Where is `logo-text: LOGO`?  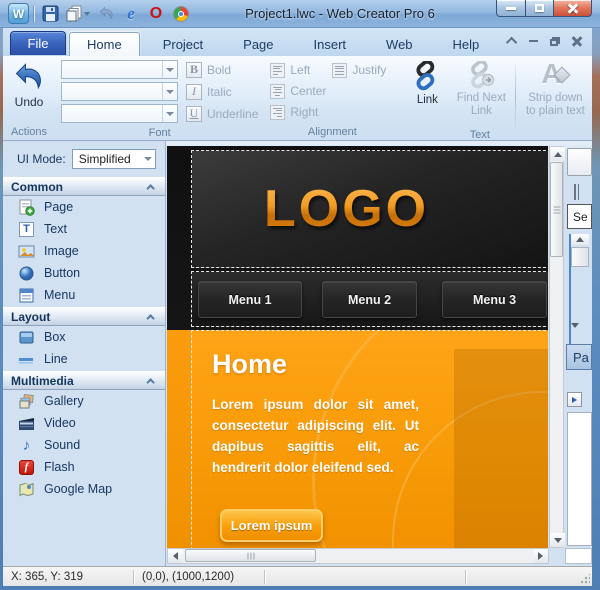
logo-text: LOGO is located at coordinates (347, 209).